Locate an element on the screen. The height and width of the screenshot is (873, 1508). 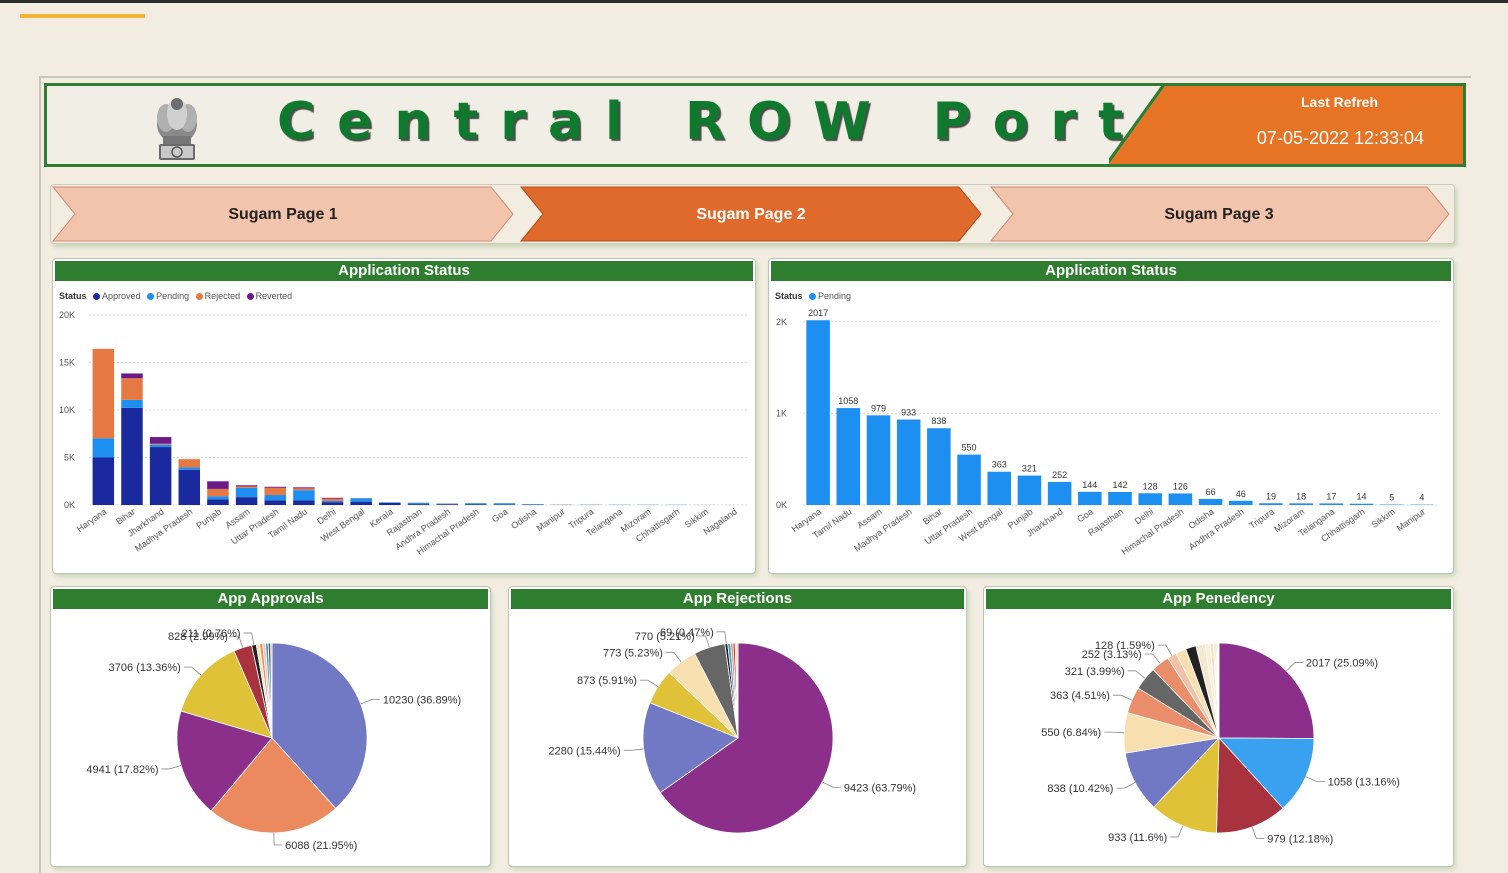
data-label: 363 is located at coordinates (999, 465).